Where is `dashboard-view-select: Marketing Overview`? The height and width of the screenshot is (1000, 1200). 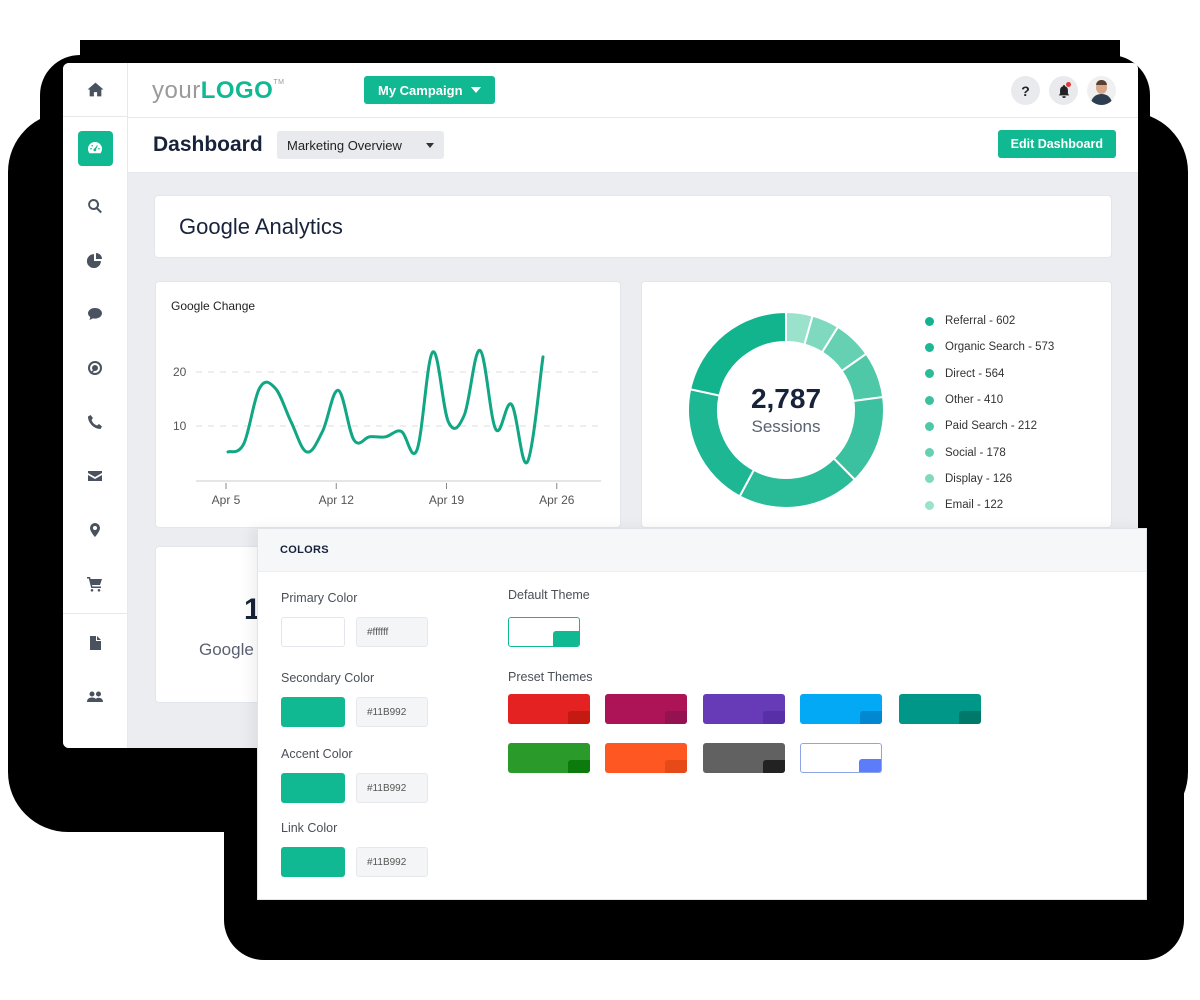 dashboard-view-select: Marketing Overview is located at coordinates (360, 145).